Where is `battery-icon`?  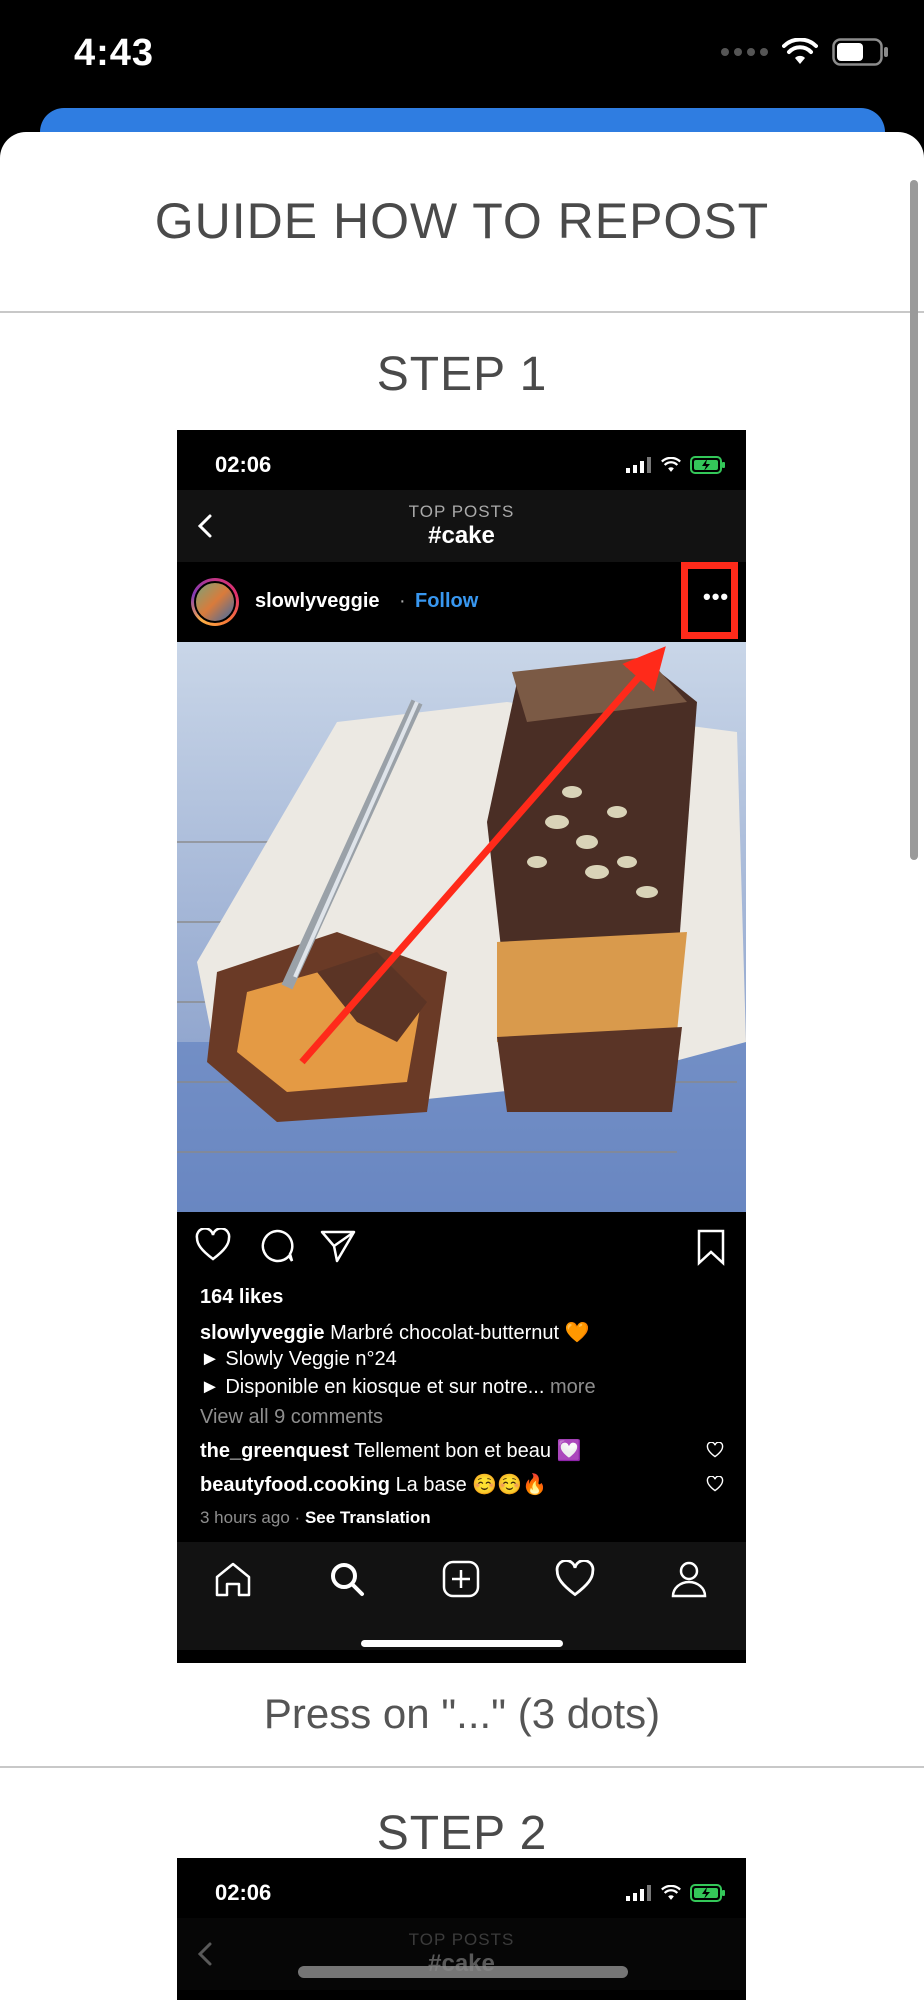 battery-icon is located at coordinates (860, 52).